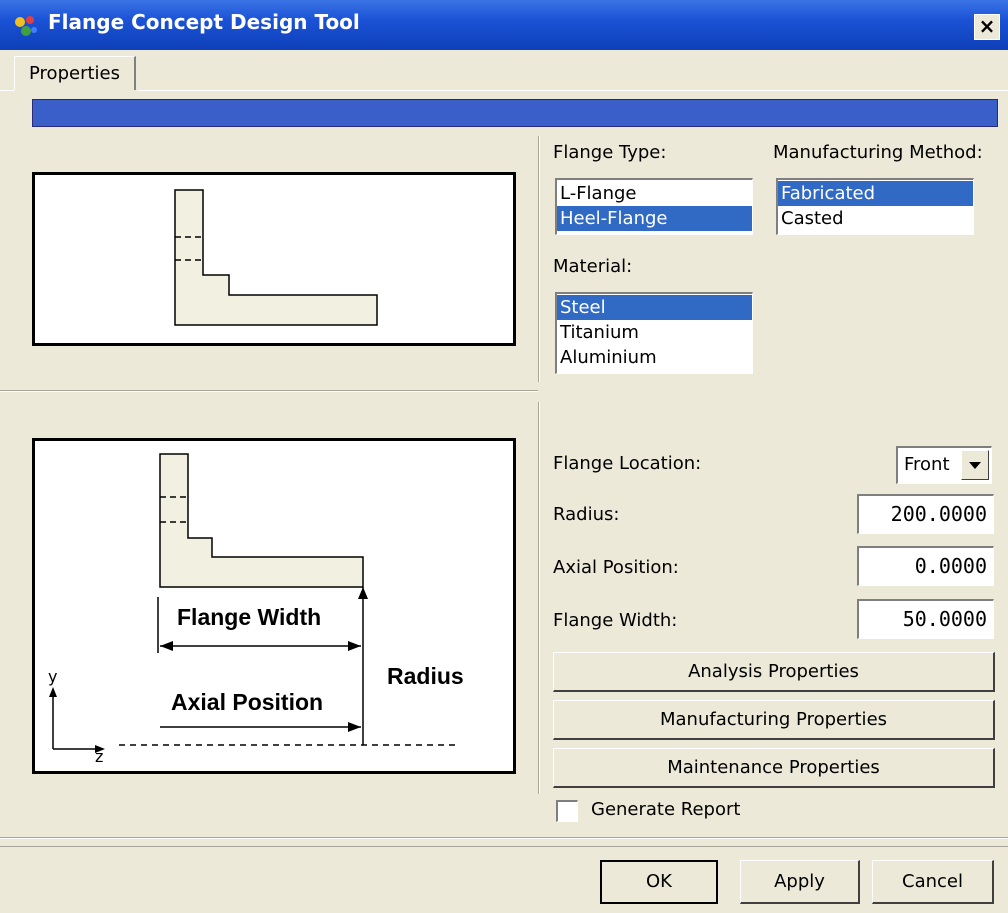 The height and width of the screenshot is (913, 1008). What do you see at coordinates (987, 27) in the screenshot?
I see `close-button: ×` at bounding box center [987, 27].